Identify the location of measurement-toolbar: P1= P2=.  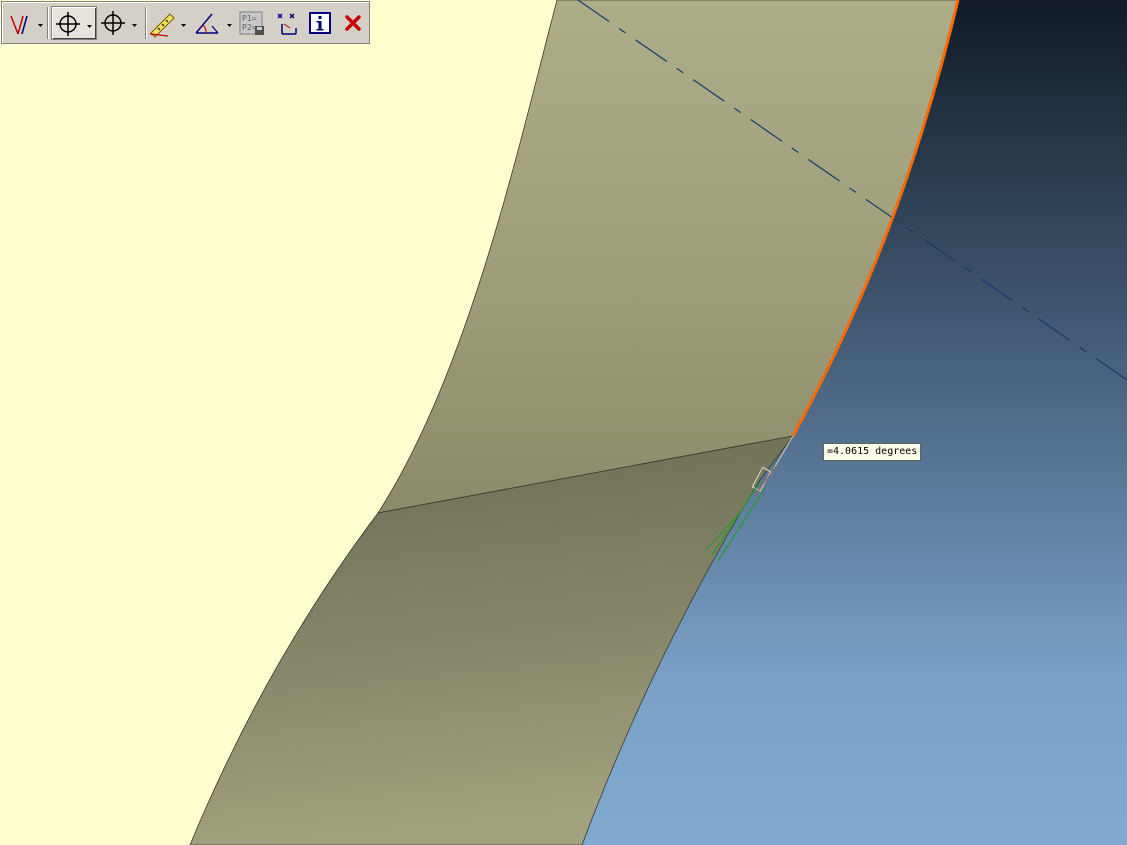
(185, 22).